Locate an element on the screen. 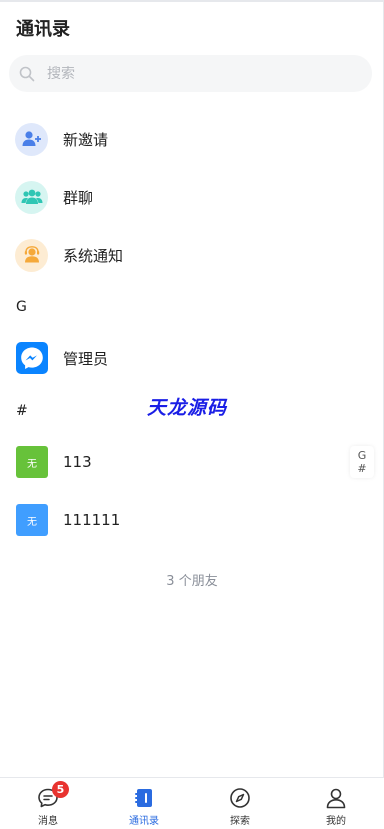  search-icon is located at coordinates (27, 73).